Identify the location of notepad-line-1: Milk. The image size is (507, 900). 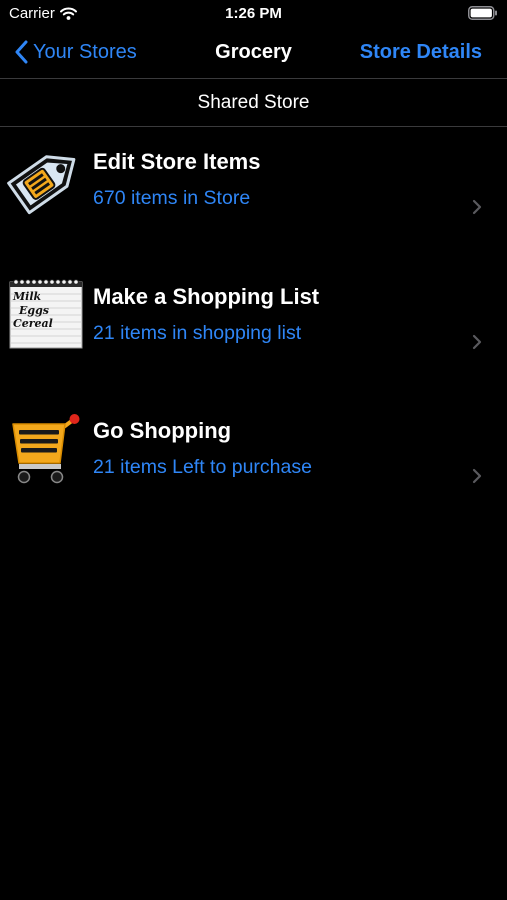
(27, 296).